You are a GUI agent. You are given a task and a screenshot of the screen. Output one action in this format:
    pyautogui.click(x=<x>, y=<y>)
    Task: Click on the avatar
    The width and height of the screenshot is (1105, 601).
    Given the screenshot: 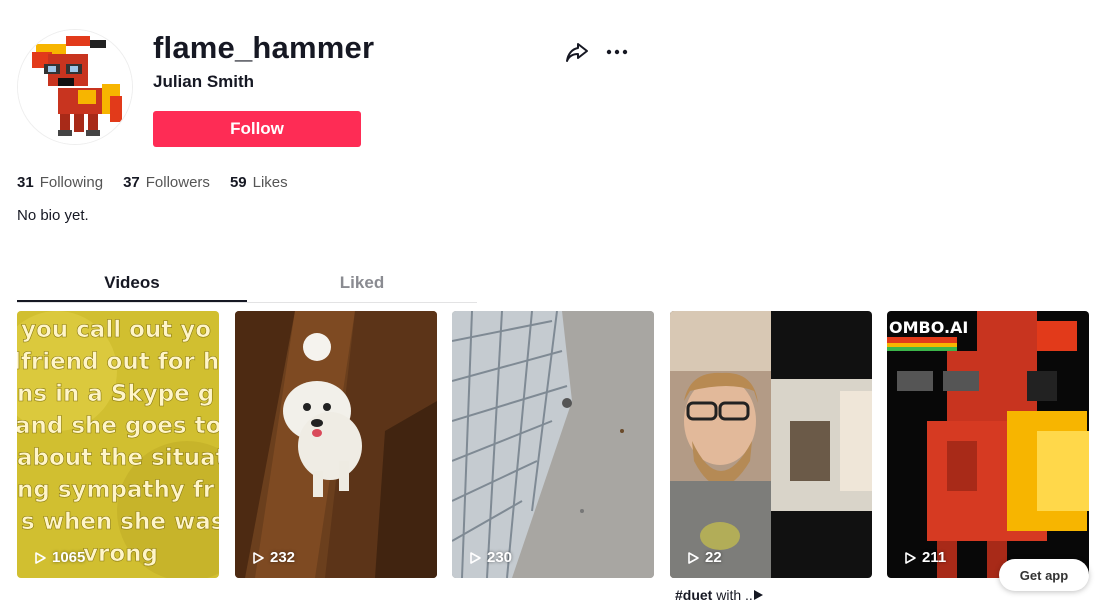 What is the action you would take?
    pyautogui.click(x=75, y=87)
    